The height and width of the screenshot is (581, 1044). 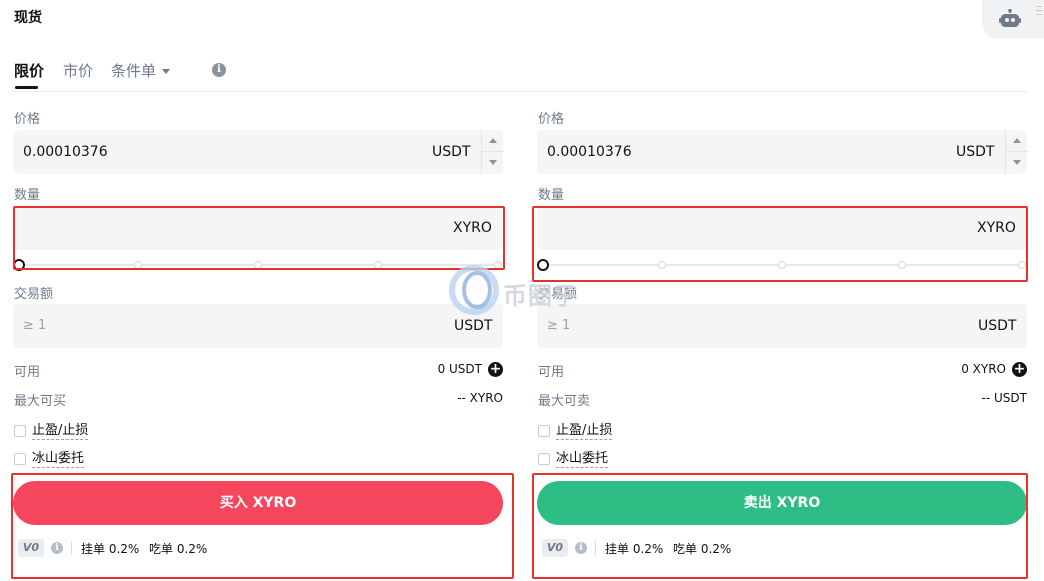 What do you see at coordinates (258, 152) in the screenshot?
I see `buy-price-input: 0.00010376 USDT` at bounding box center [258, 152].